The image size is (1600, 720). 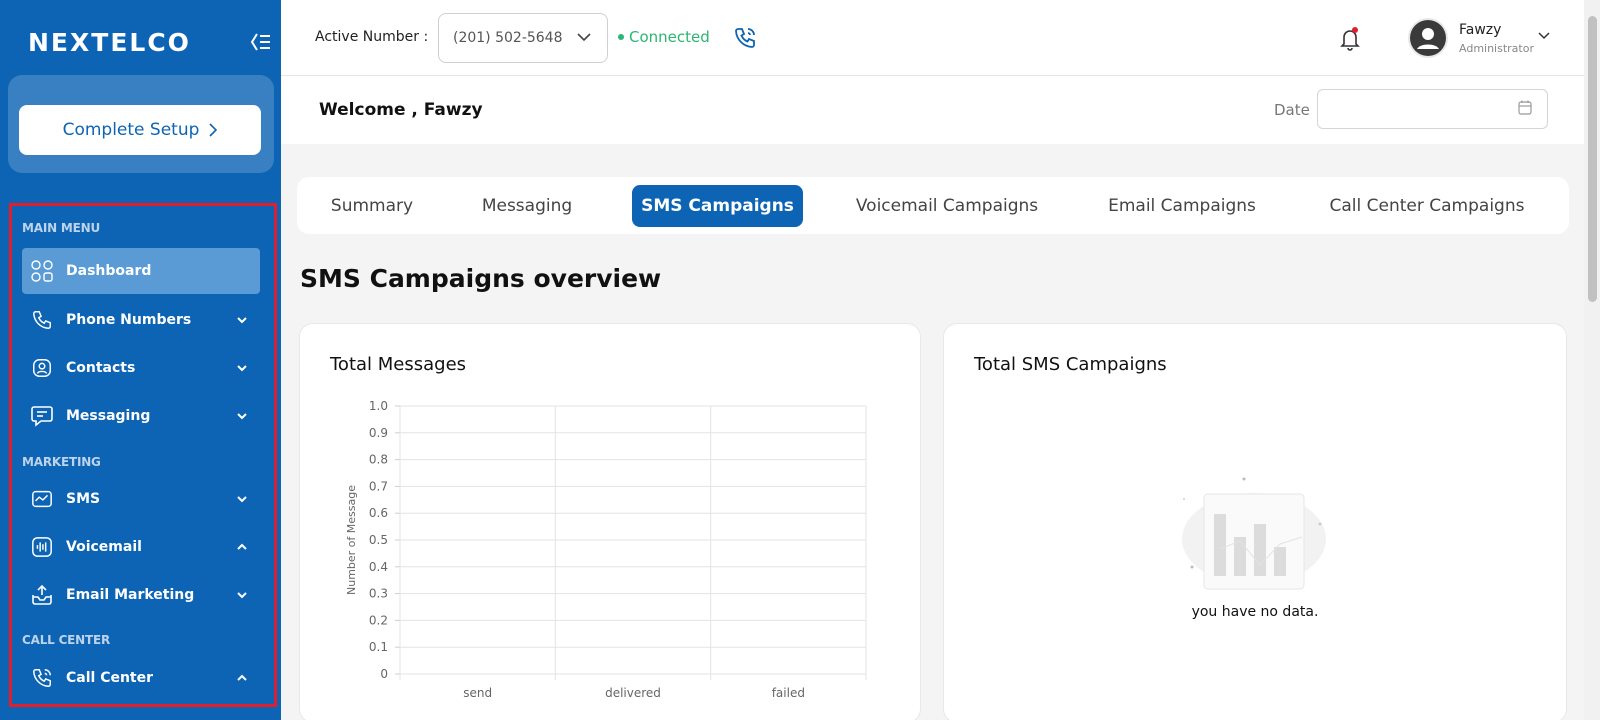 I want to click on sidebar-item-contacts: Contacts, so click(x=141, y=368).